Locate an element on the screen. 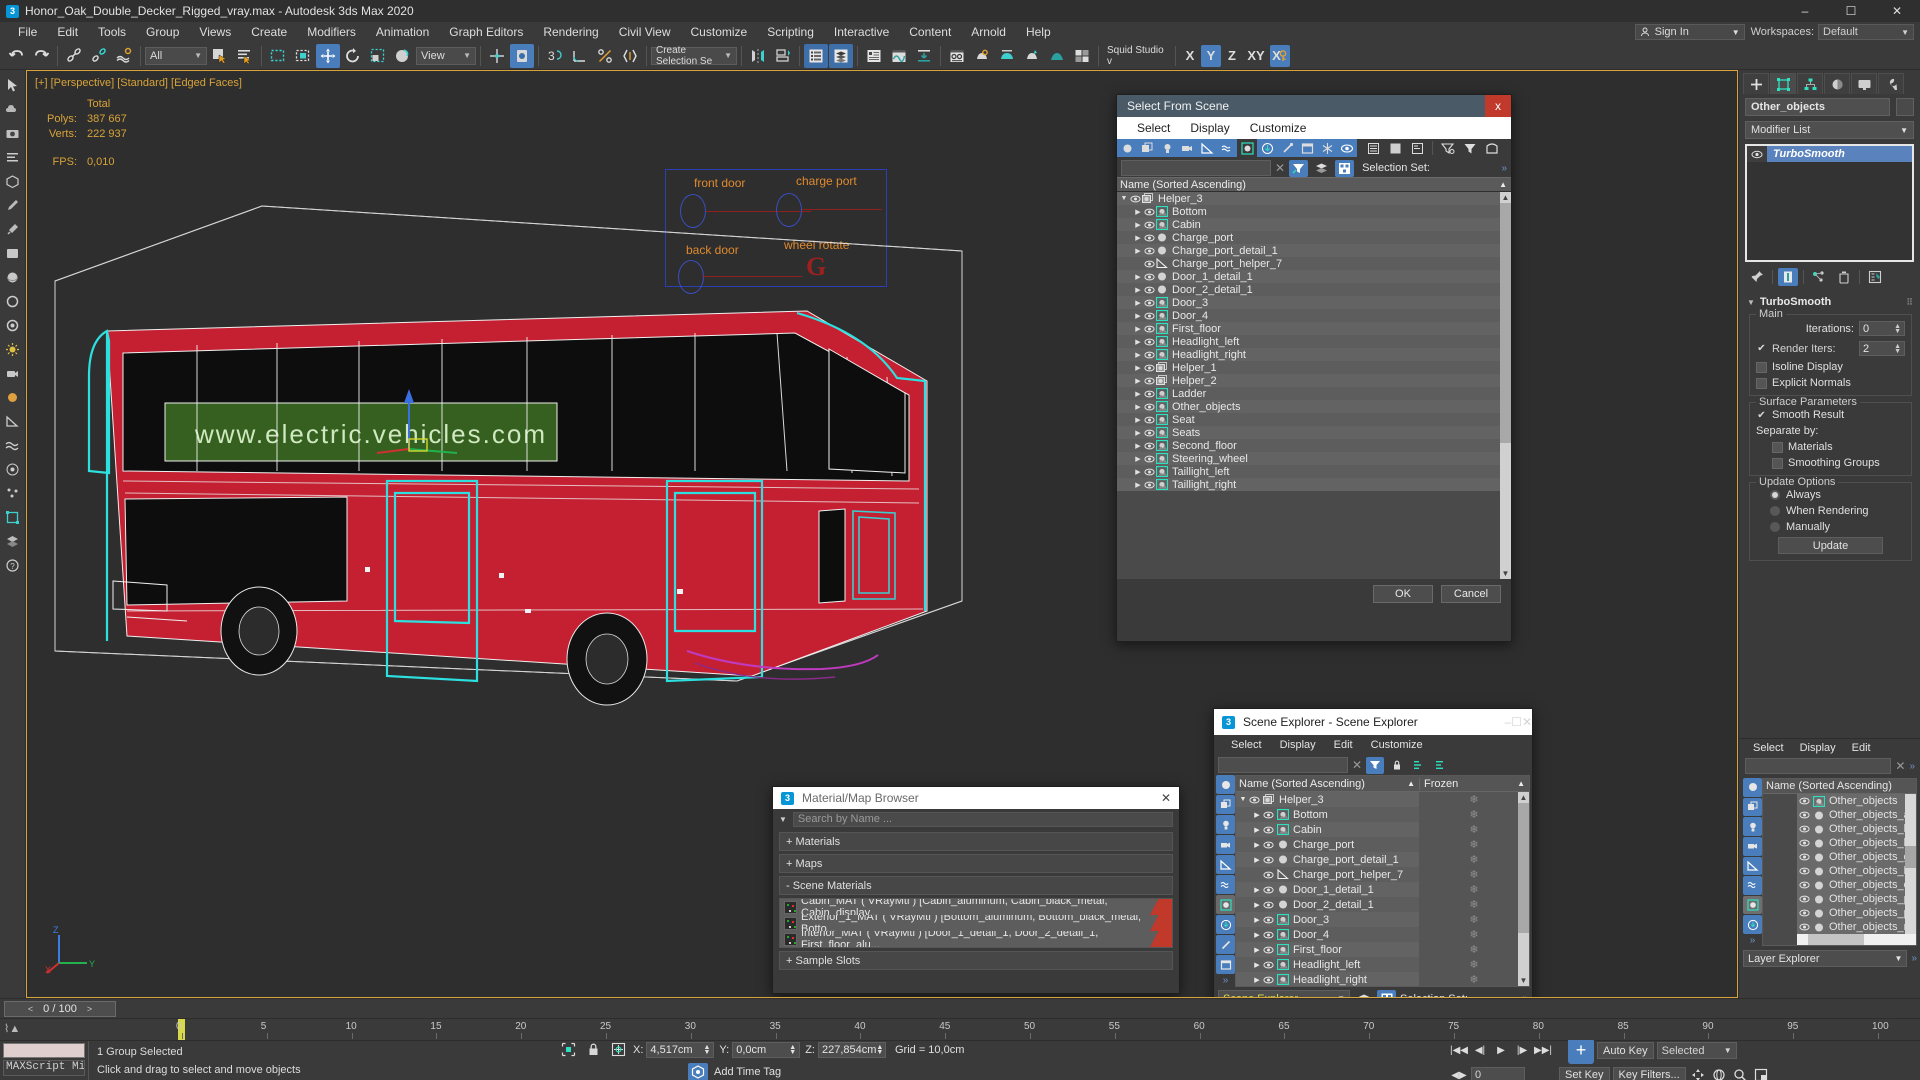 The height and width of the screenshot is (1080, 1920). selection-filter-dropdown: All ▼ is located at coordinates (176, 55).